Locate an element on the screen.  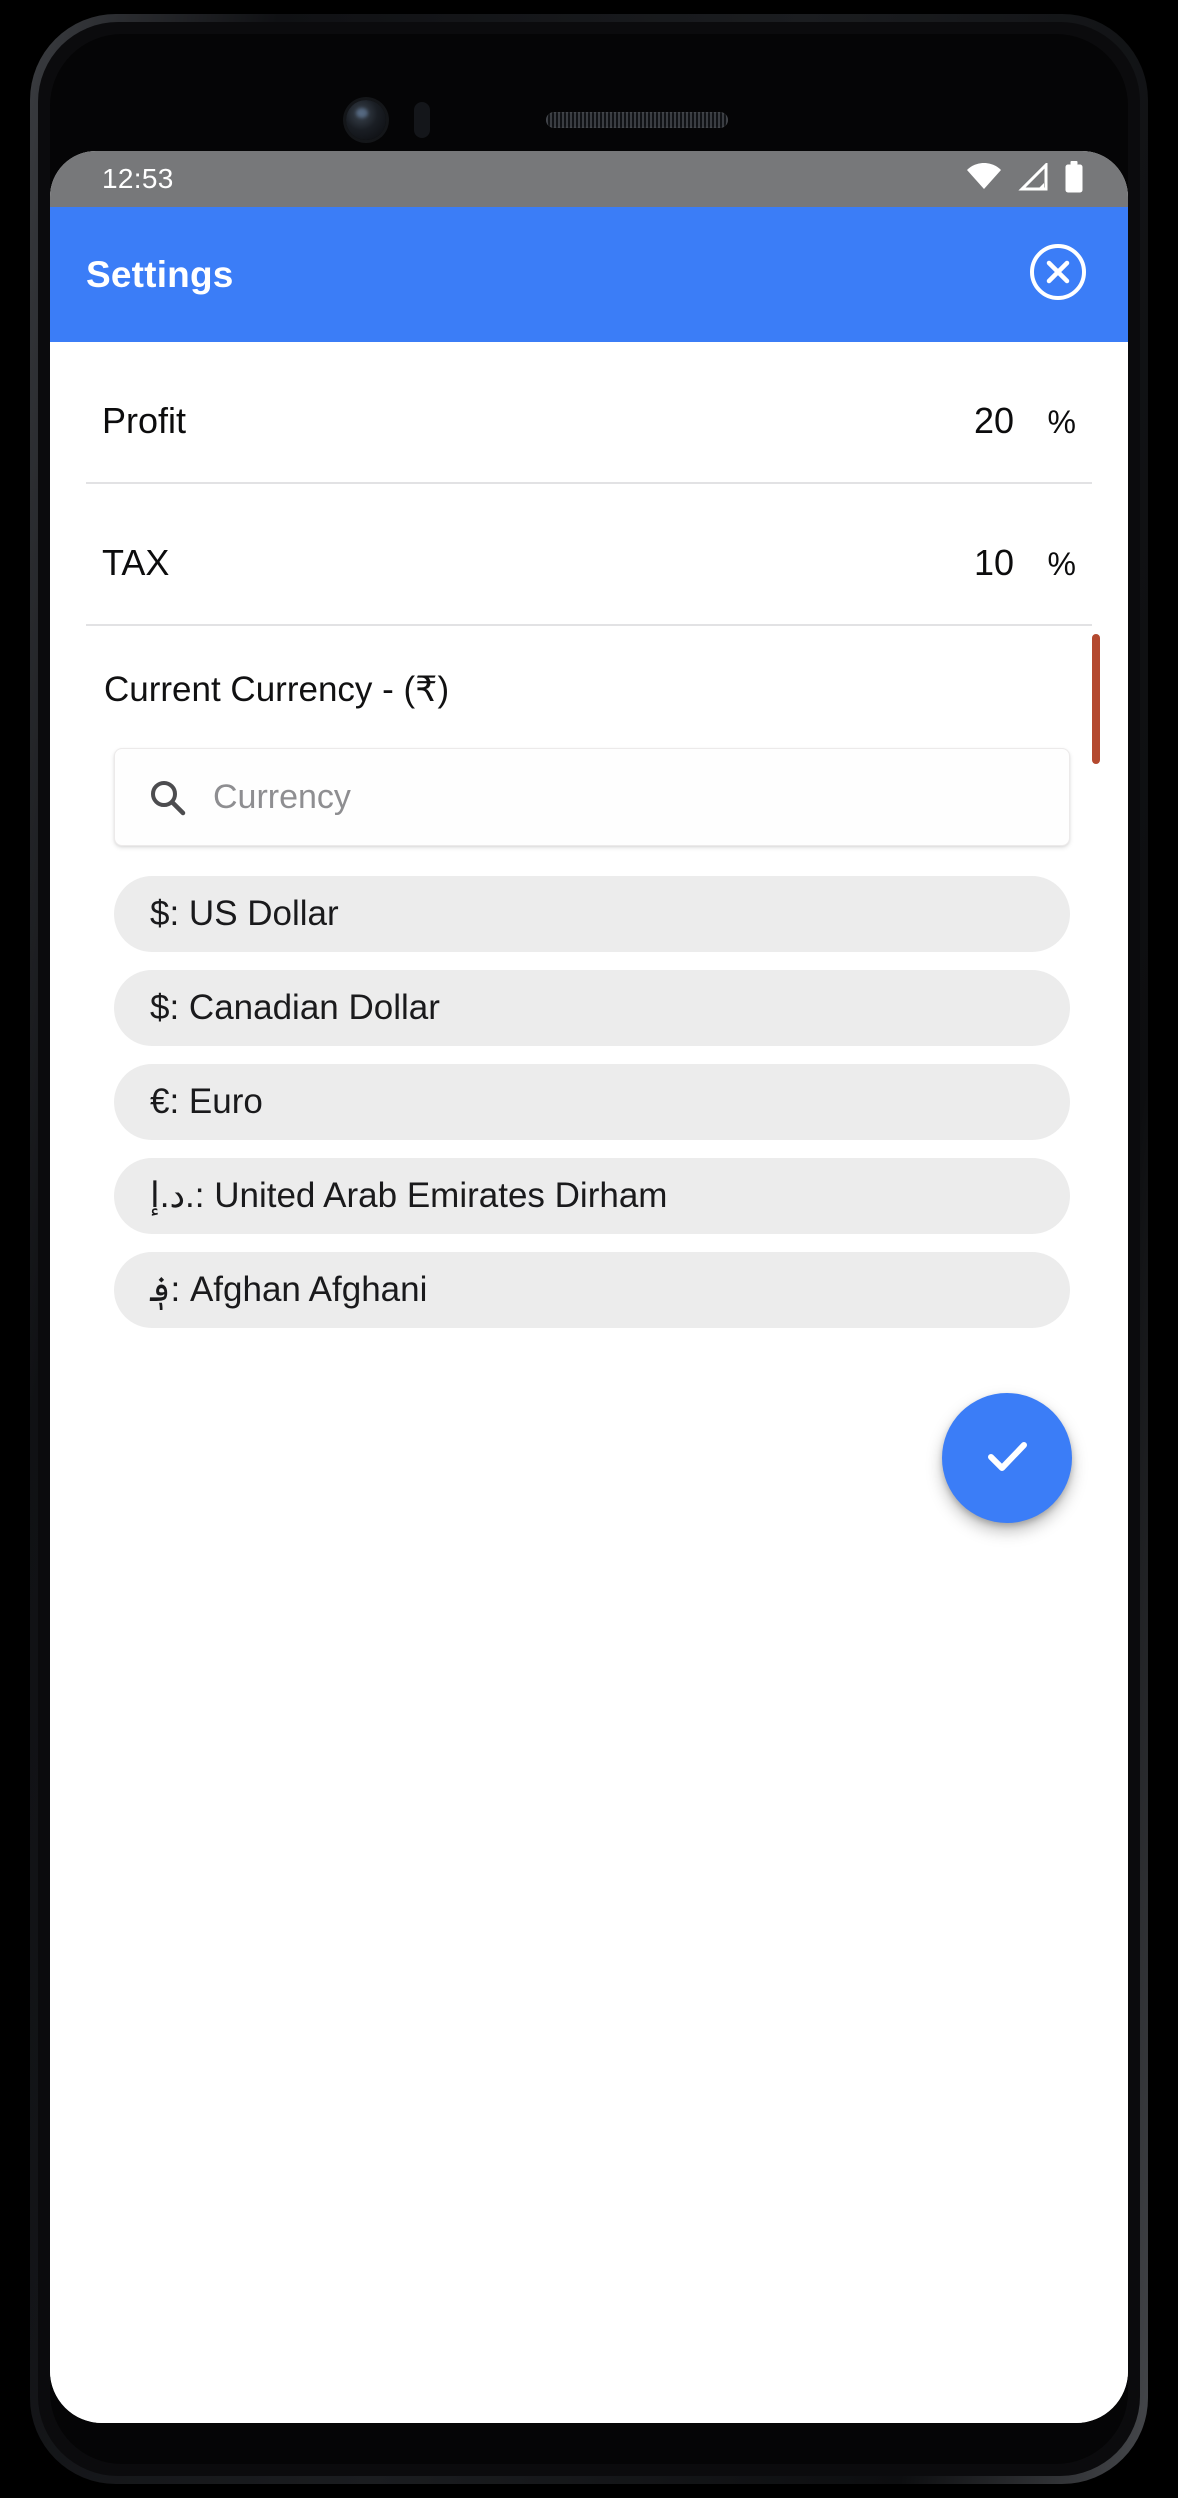
current-currency-label: Current Currency - (₹) is located at coordinates (277, 689).